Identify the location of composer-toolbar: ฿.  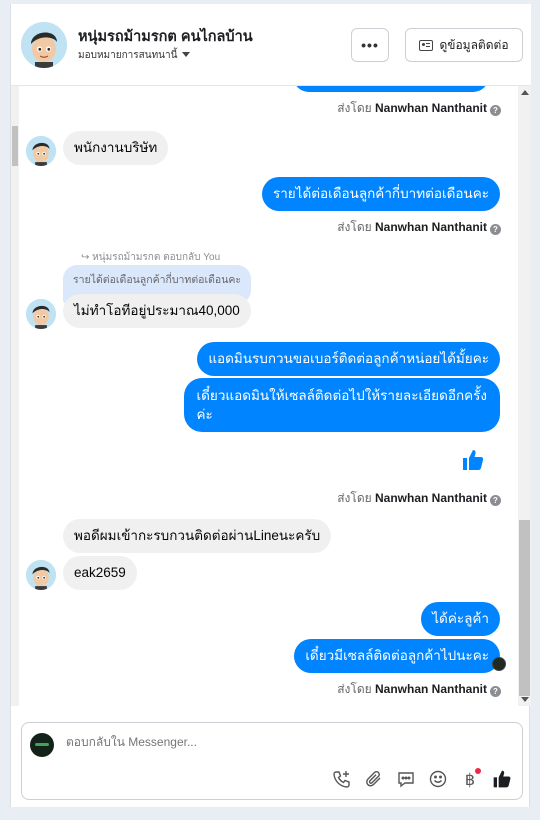
(422, 778).